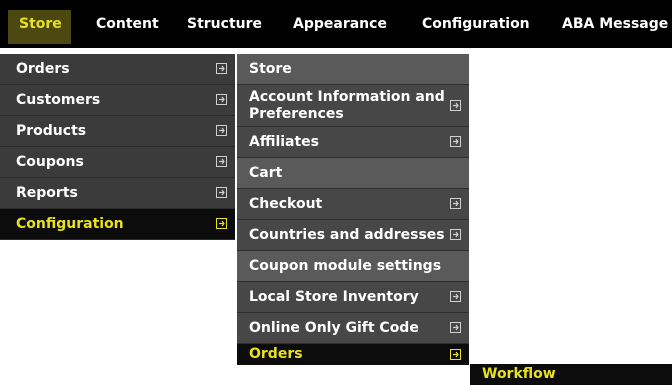 This screenshot has width=672, height=385. I want to click on menu-item-label: Countries and addresses, so click(347, 234).